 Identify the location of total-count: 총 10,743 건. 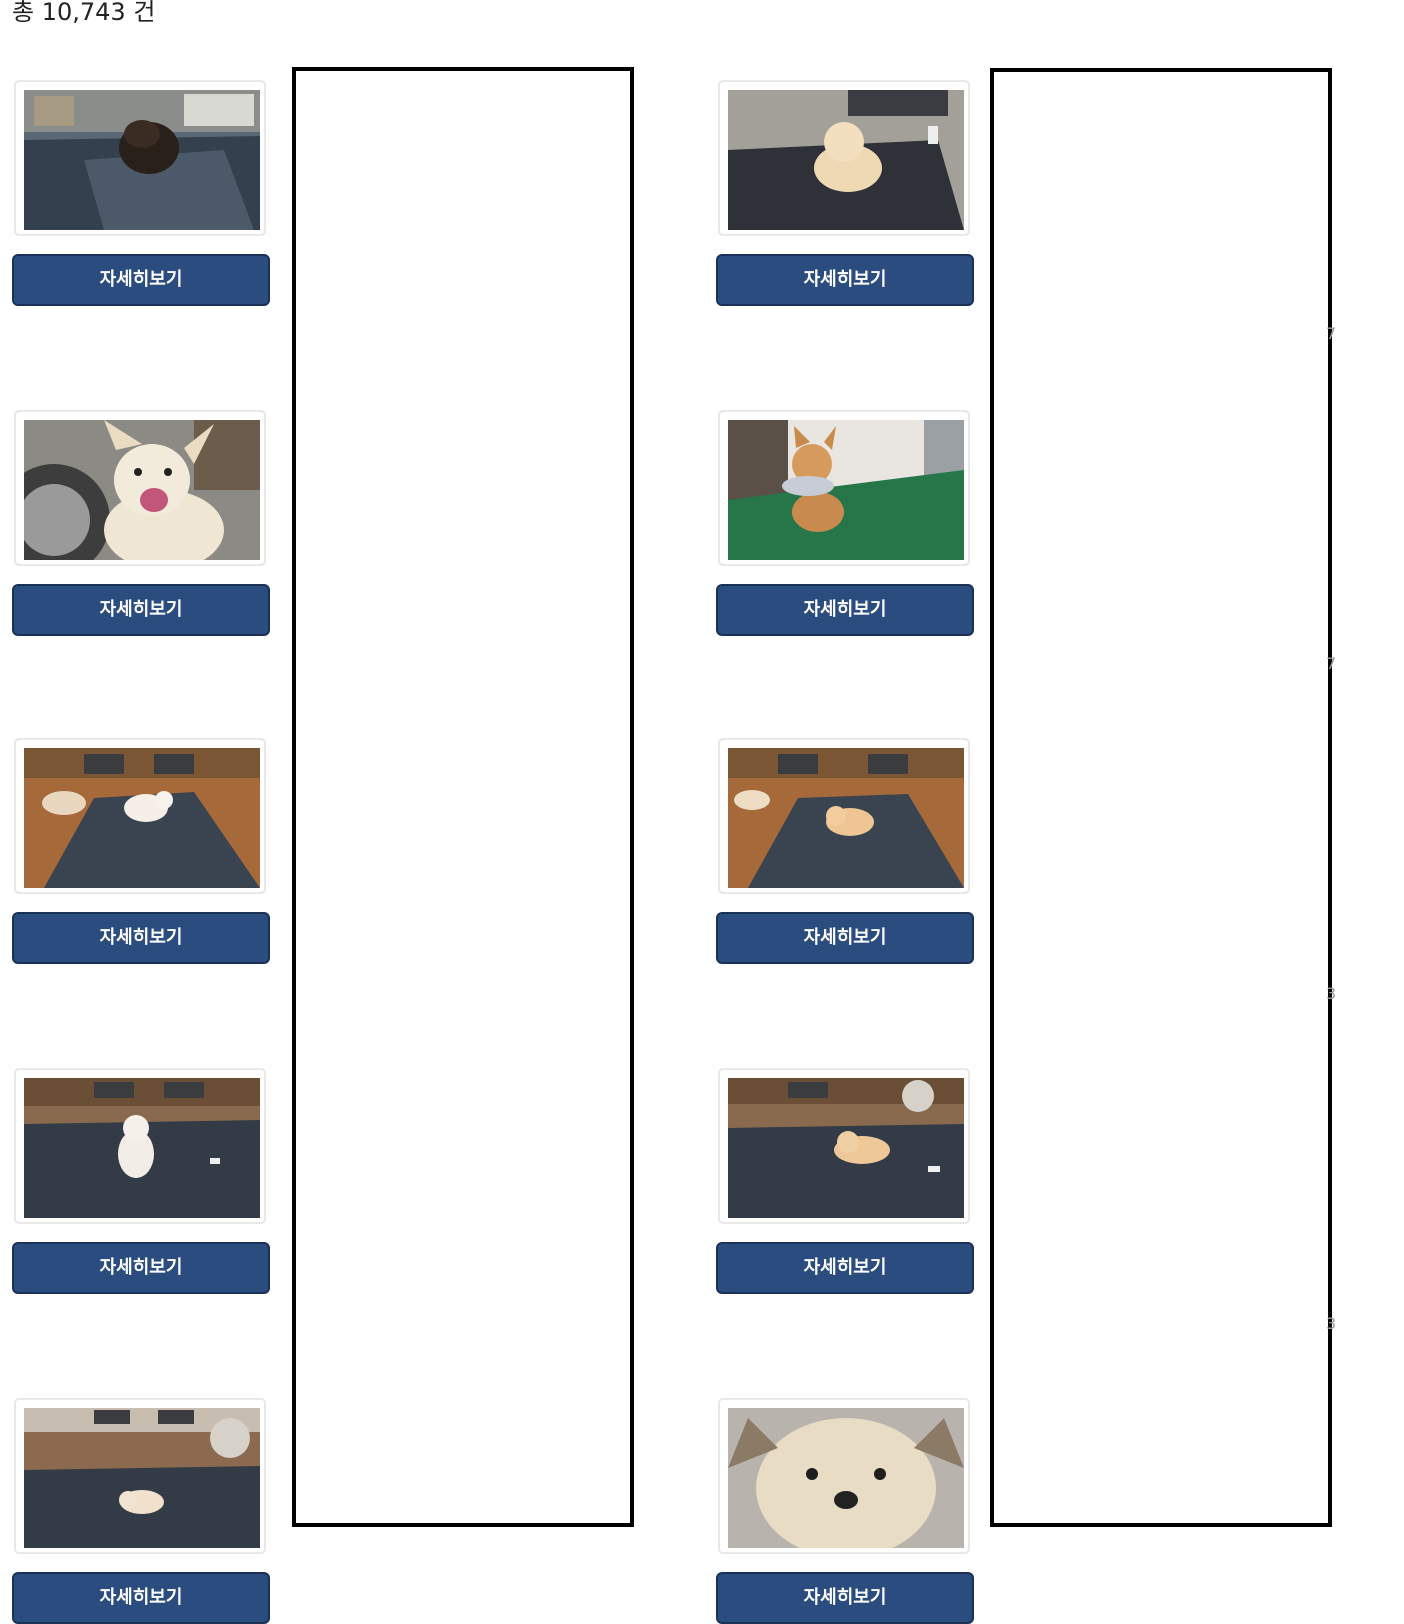
(84, 13).